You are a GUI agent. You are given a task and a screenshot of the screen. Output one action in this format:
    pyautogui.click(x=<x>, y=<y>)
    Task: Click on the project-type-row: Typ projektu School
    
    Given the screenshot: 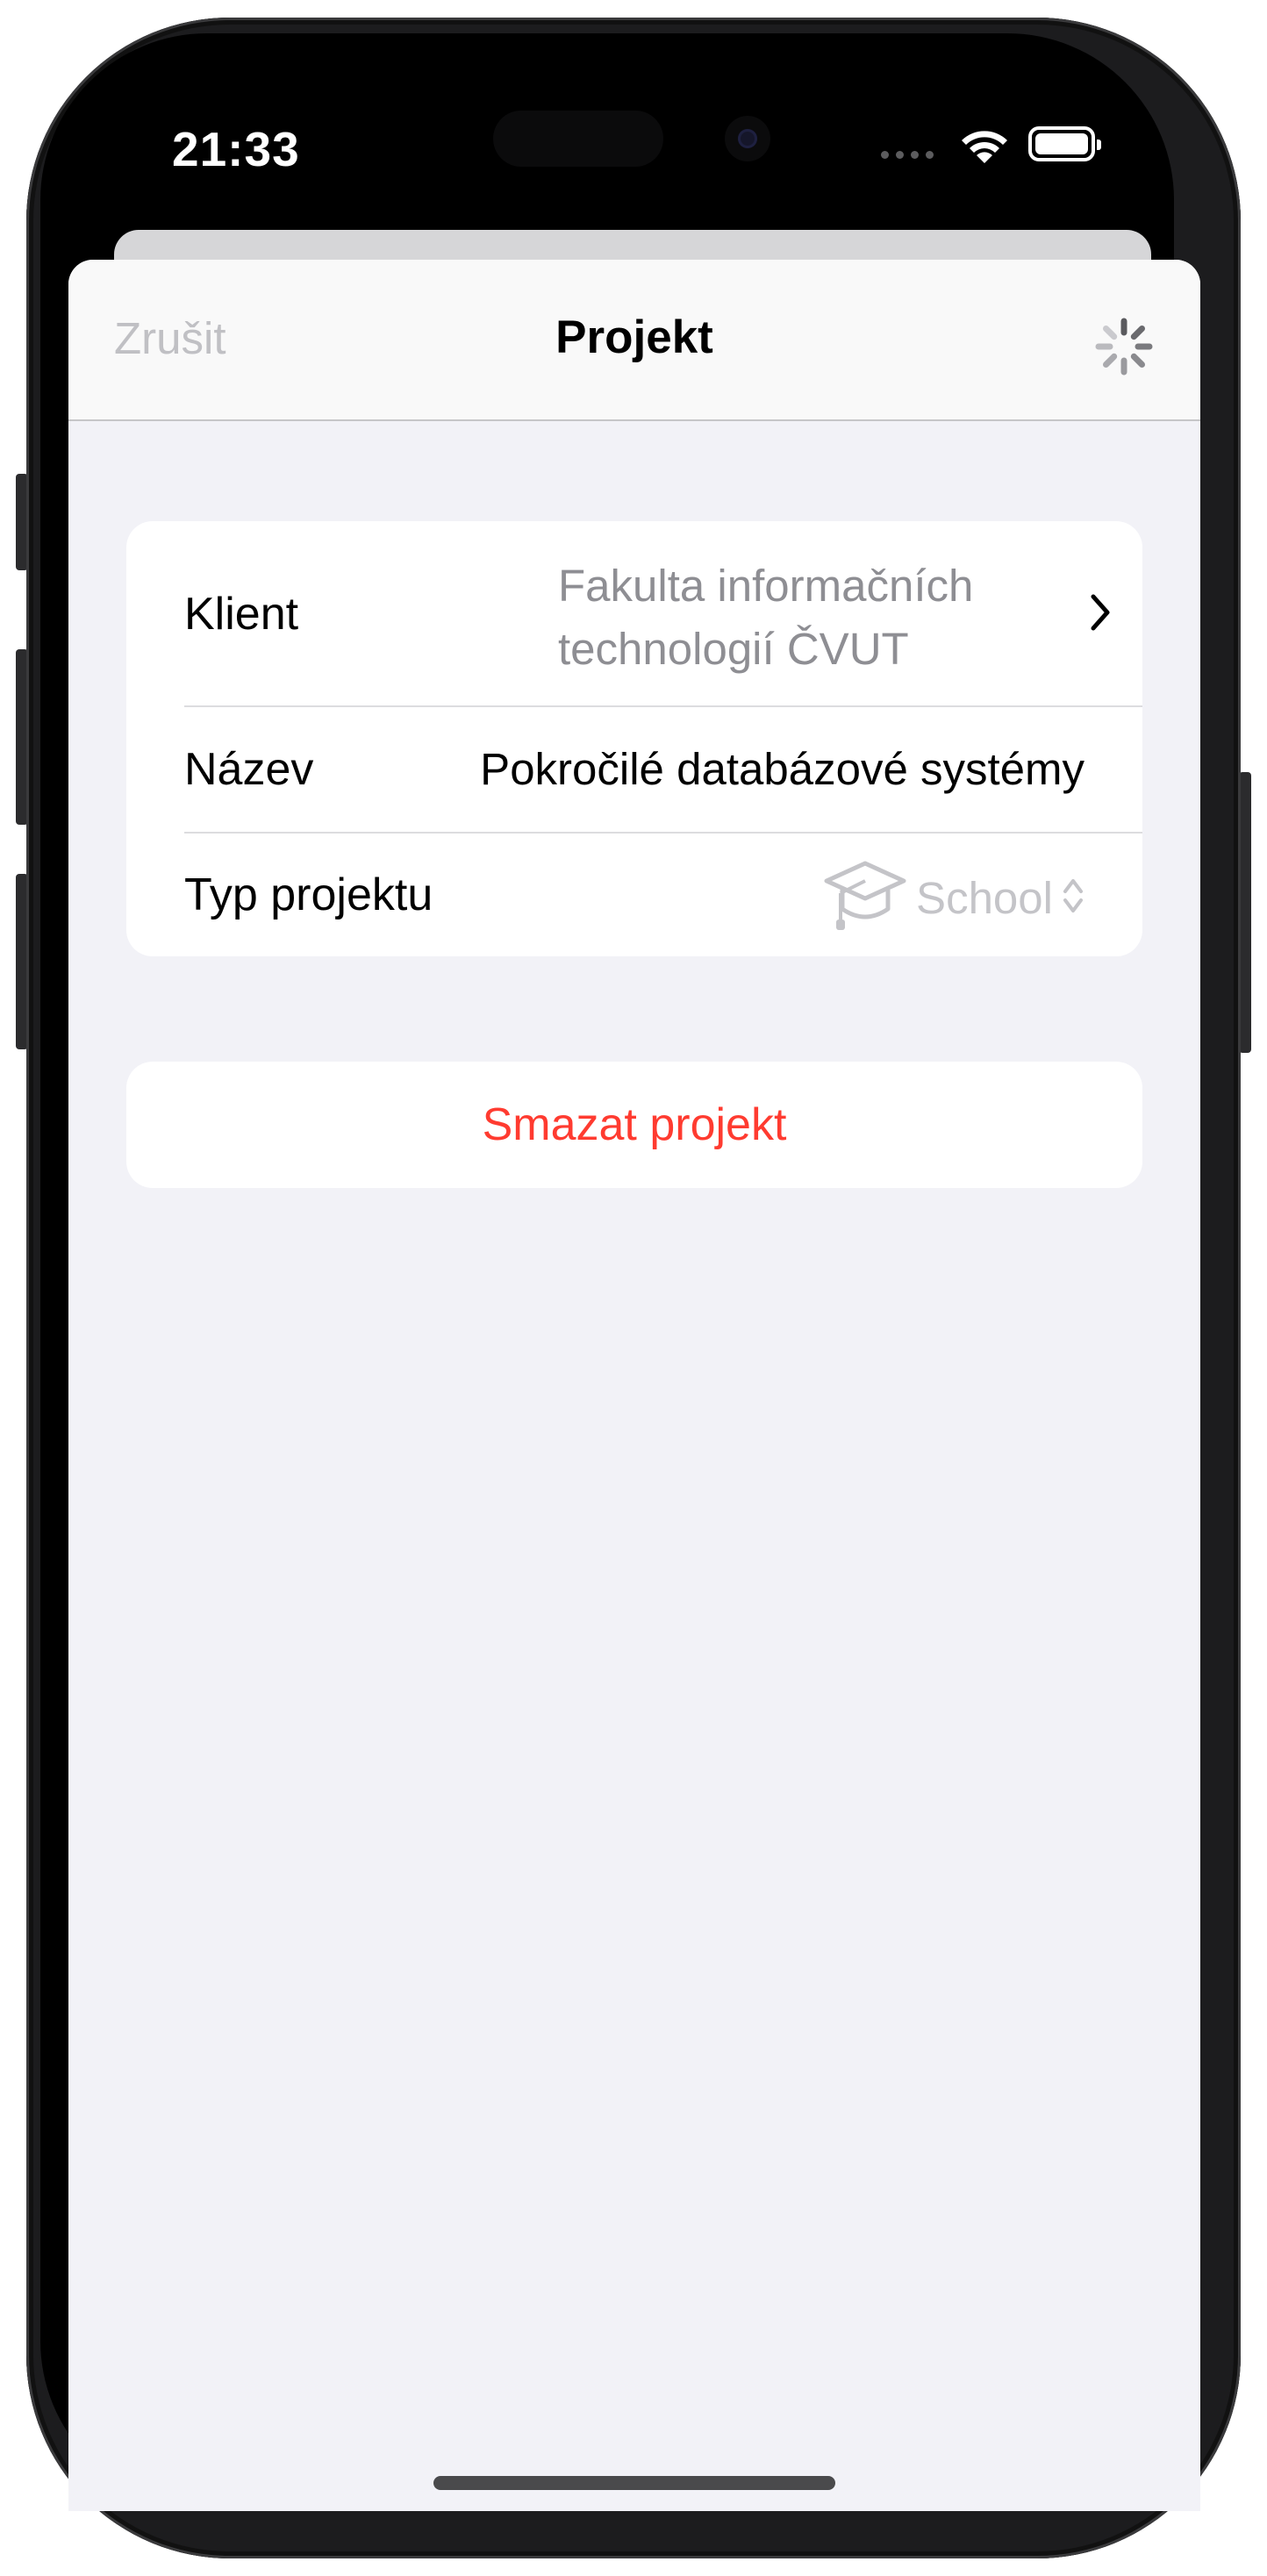 What is the action you would take?
    pyautogui.click(x=634, y=895)
    